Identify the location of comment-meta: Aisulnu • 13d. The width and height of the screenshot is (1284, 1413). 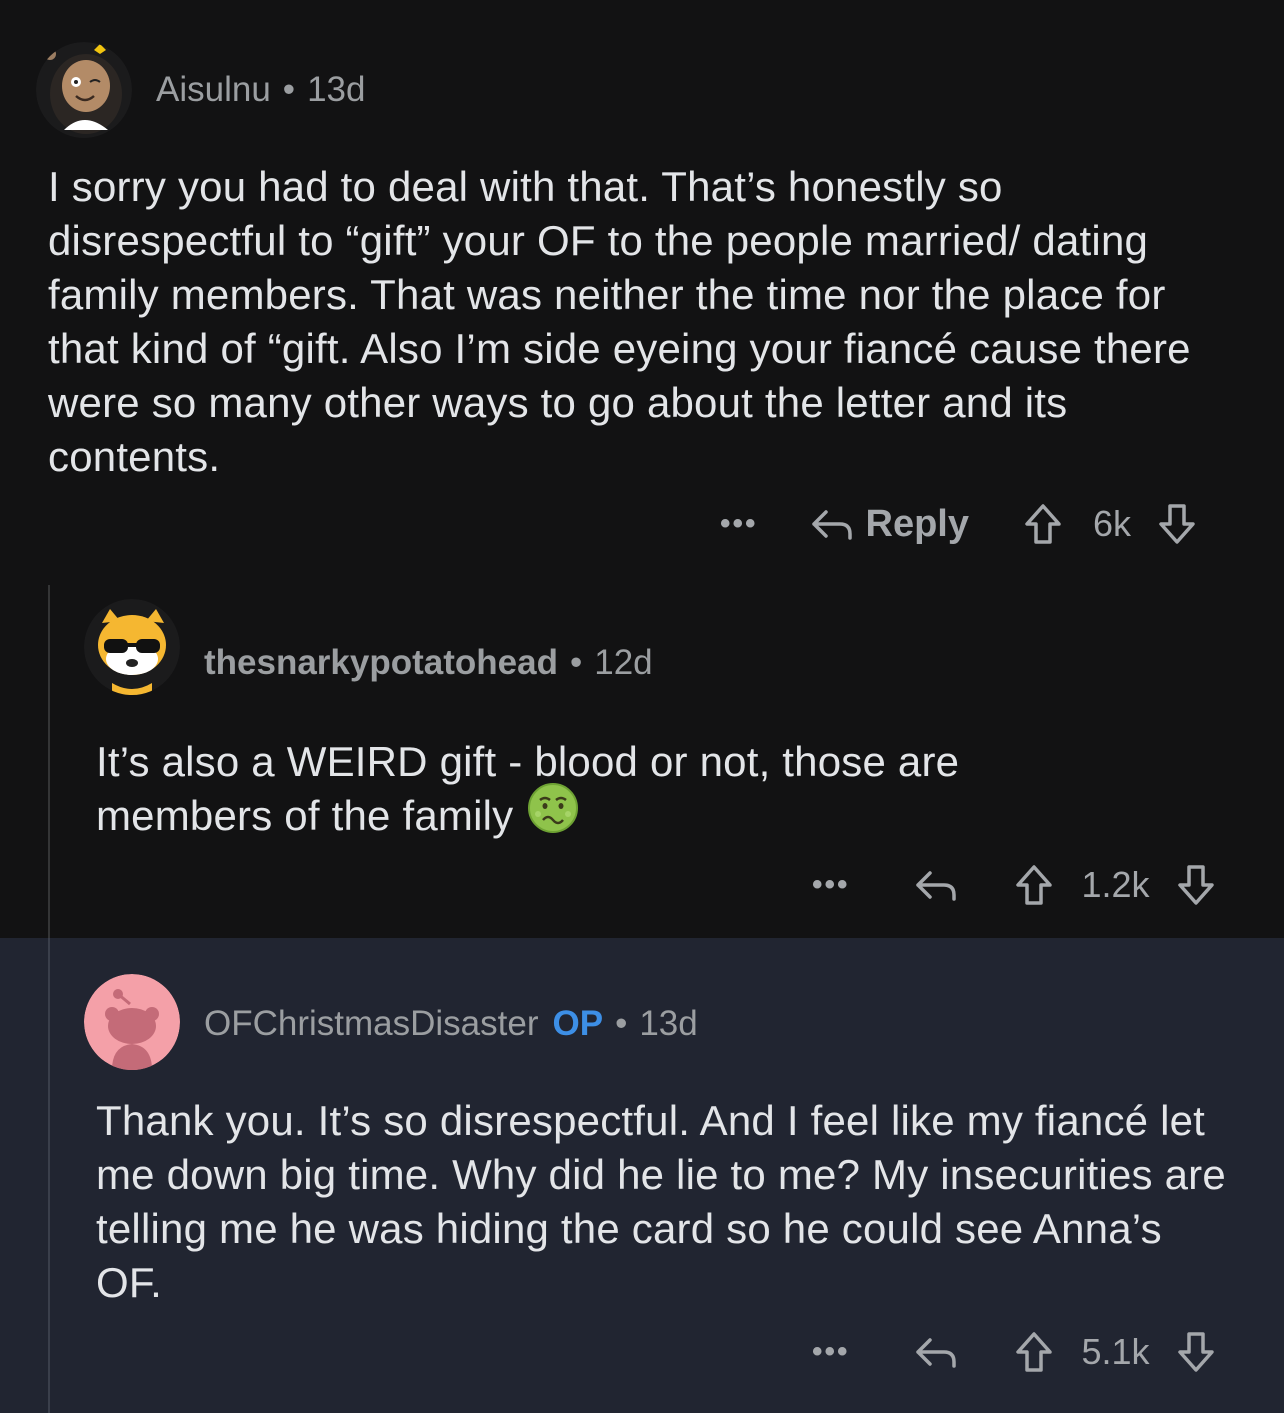
(260, 90).